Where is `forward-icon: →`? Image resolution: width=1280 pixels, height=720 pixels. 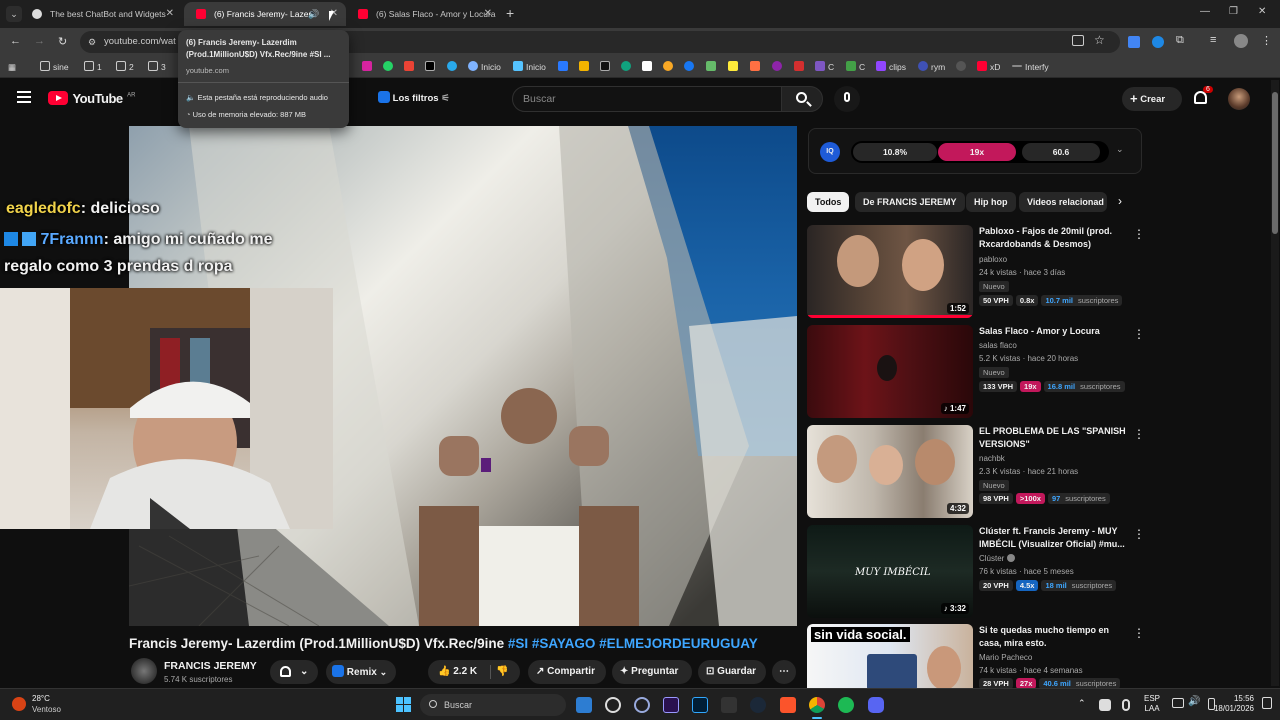
forward-icon: → is located at coordinates (39, 41).